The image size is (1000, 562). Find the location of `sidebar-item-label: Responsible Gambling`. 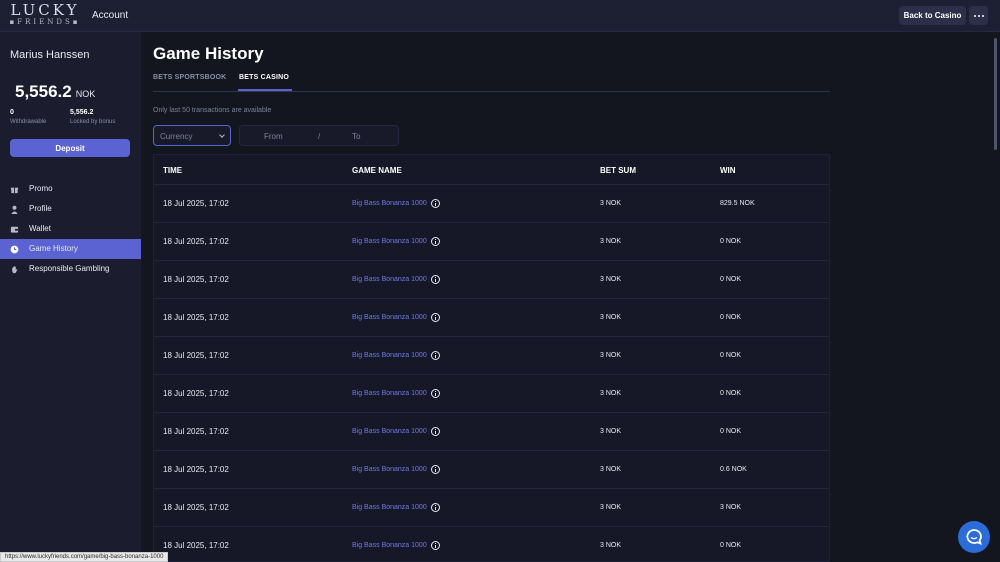

sidebar-item-label: Responsible Gambling is located at coordinates (69, 268).